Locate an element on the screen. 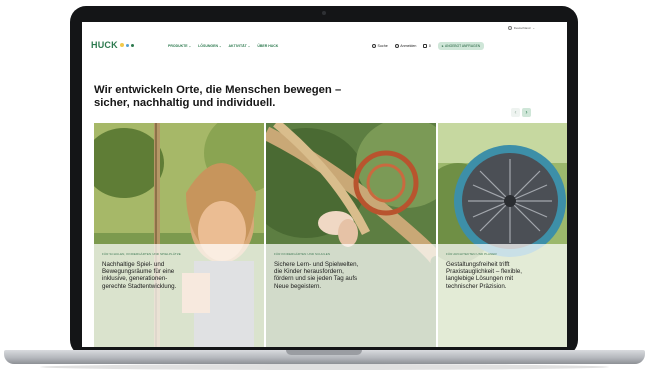  language-label: Deutschland is located at coordinates (522, 28).